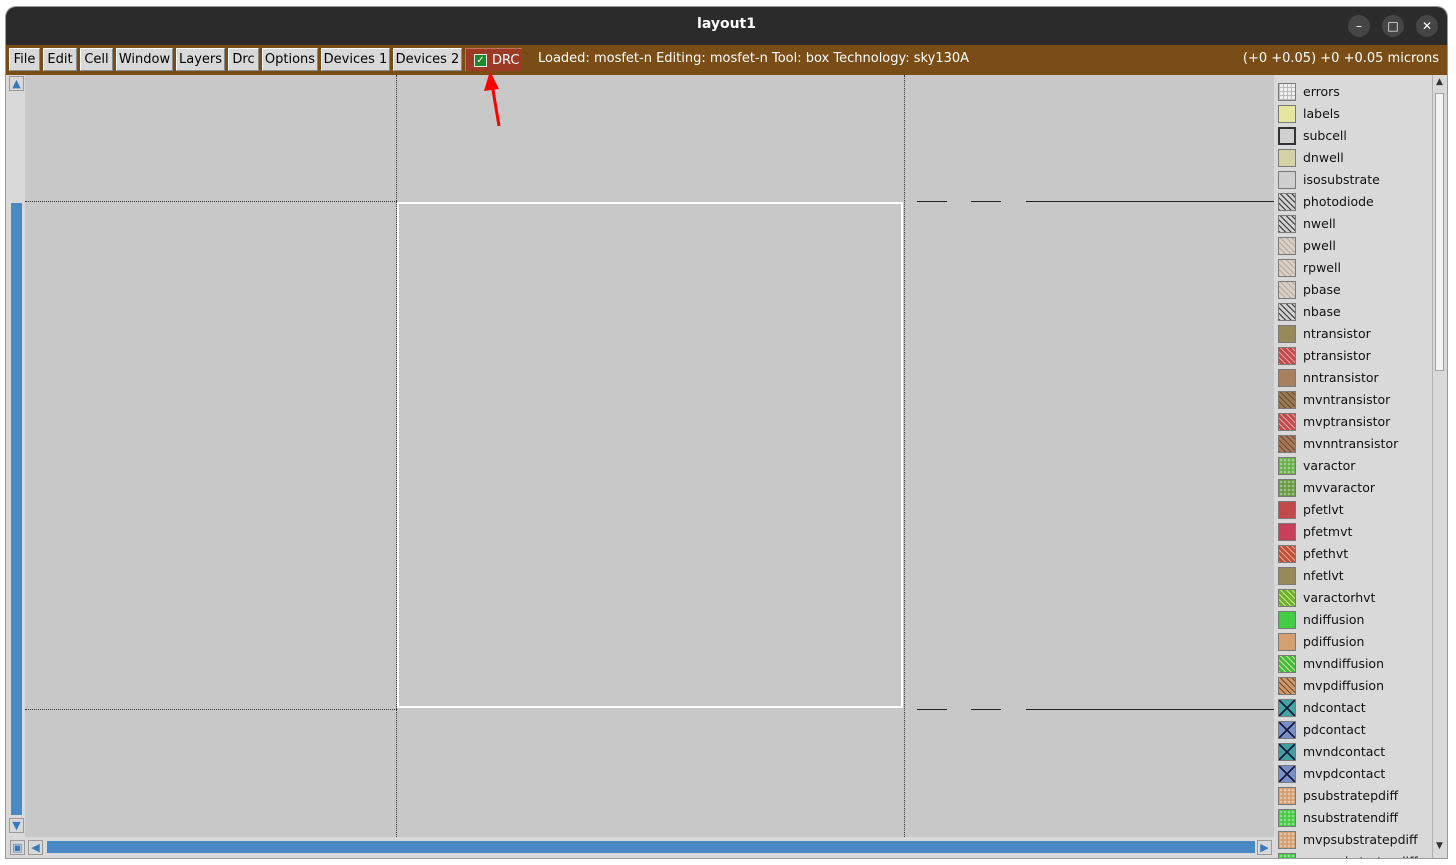  What do you see at coordinates (1354, 854) in the screenshot?
I see `layer-item-mvnsubstratendiff: mvnsubstratendiff` at bounding box center [1354, 854].